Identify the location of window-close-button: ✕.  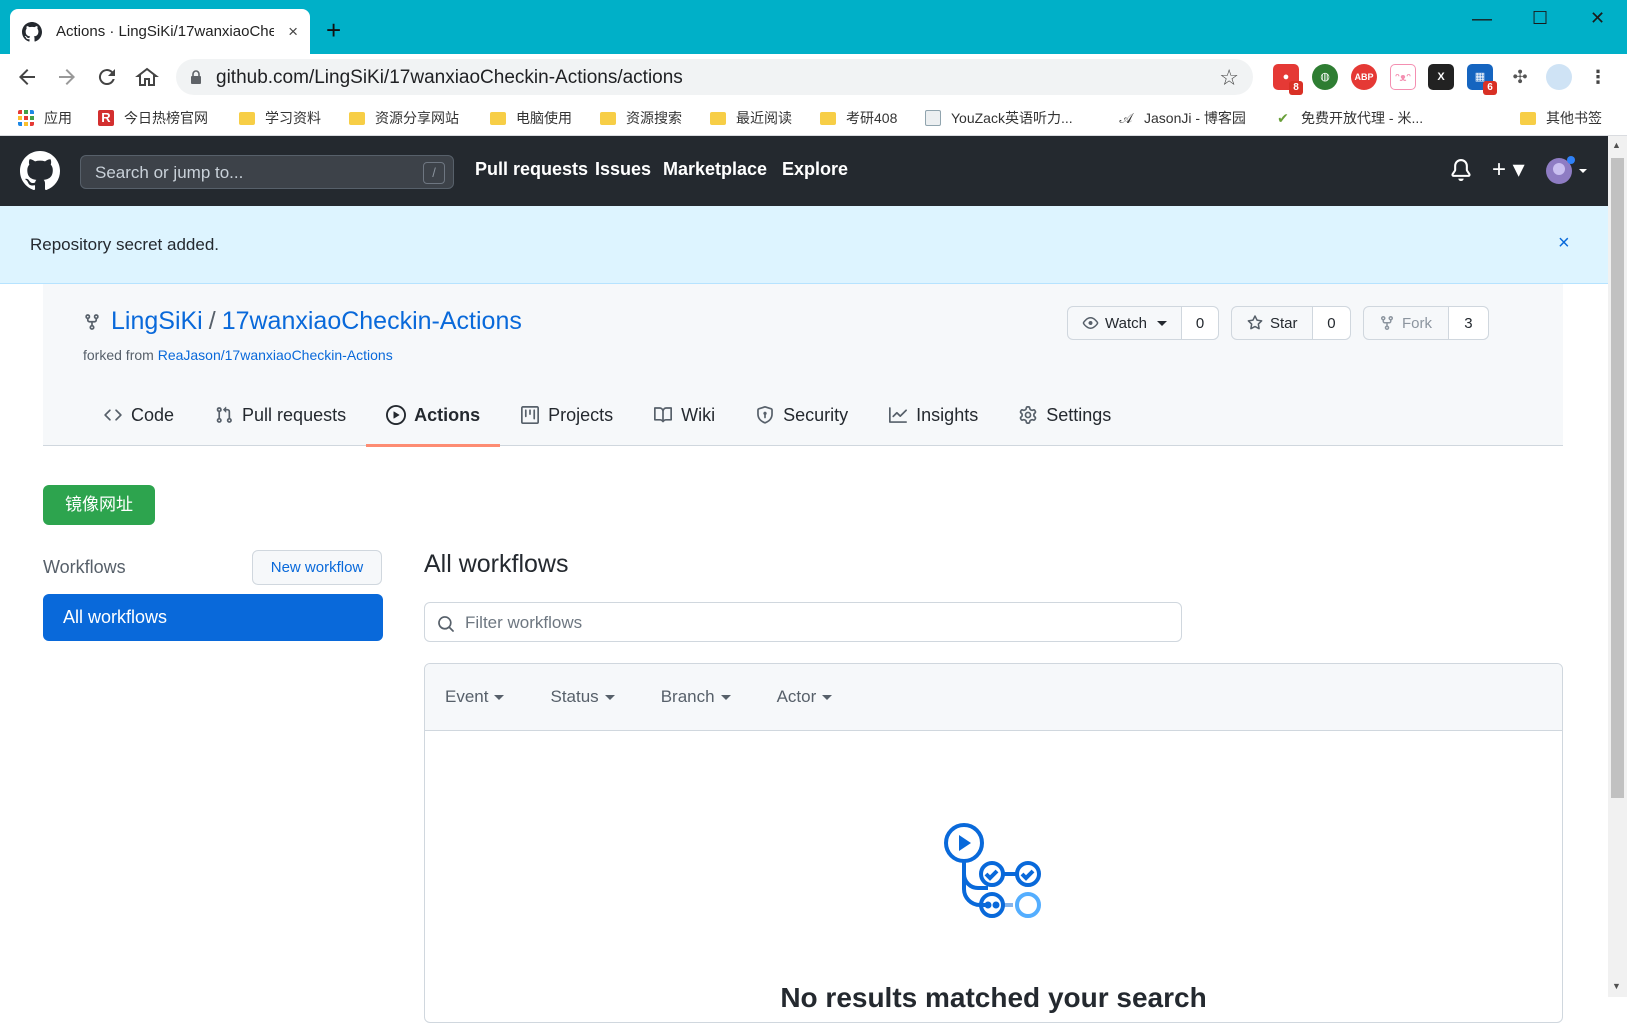
(1597, 18).